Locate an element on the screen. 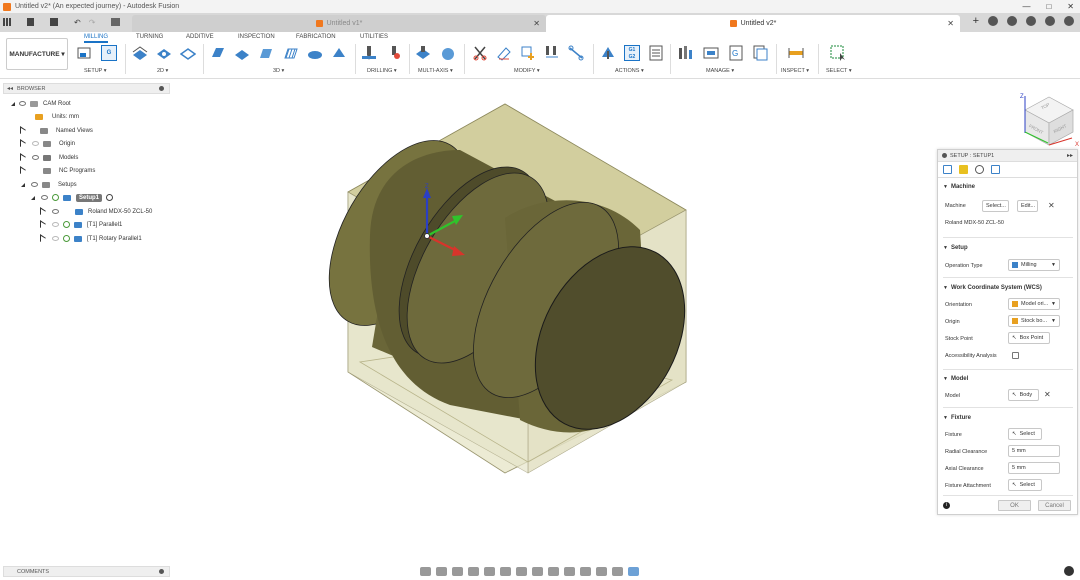 The image size is (1080, 580). post-process-icon: G1 G2 is located at coordinates (632, 53).